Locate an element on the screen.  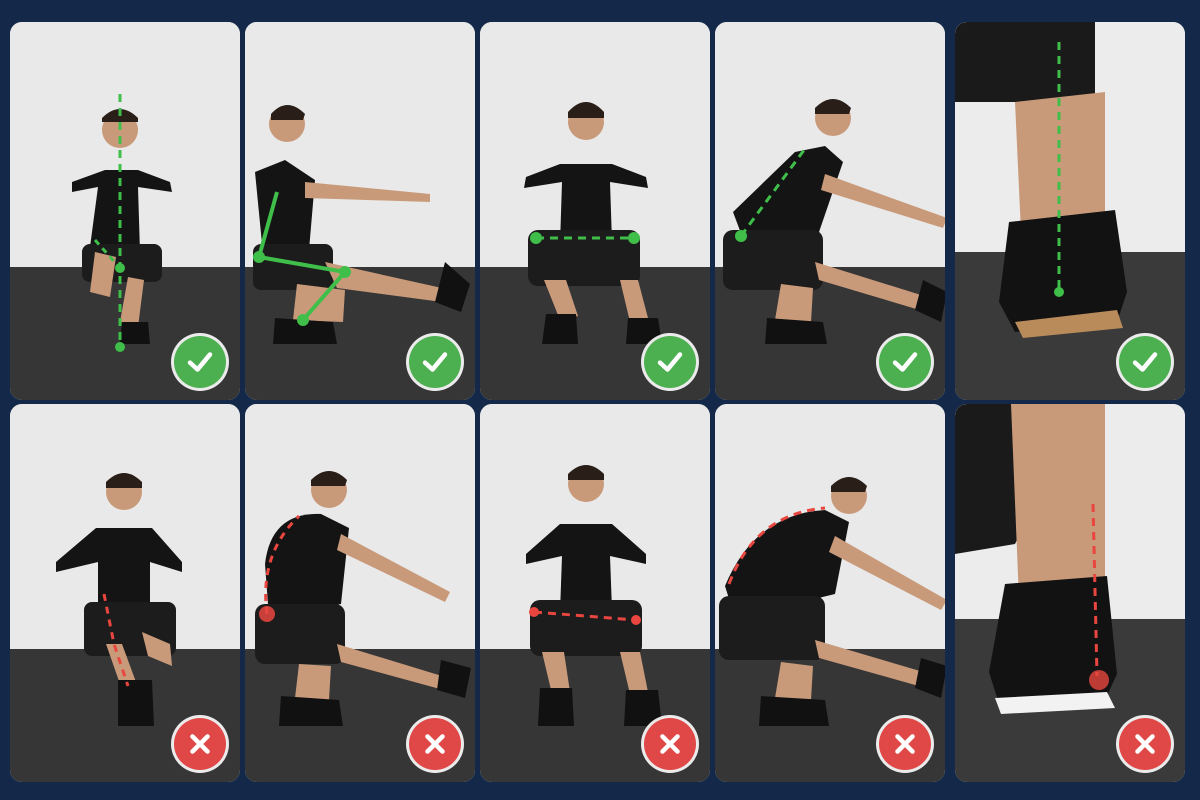
panel-incorrect-side-lean is located at coordinates (830, 593).